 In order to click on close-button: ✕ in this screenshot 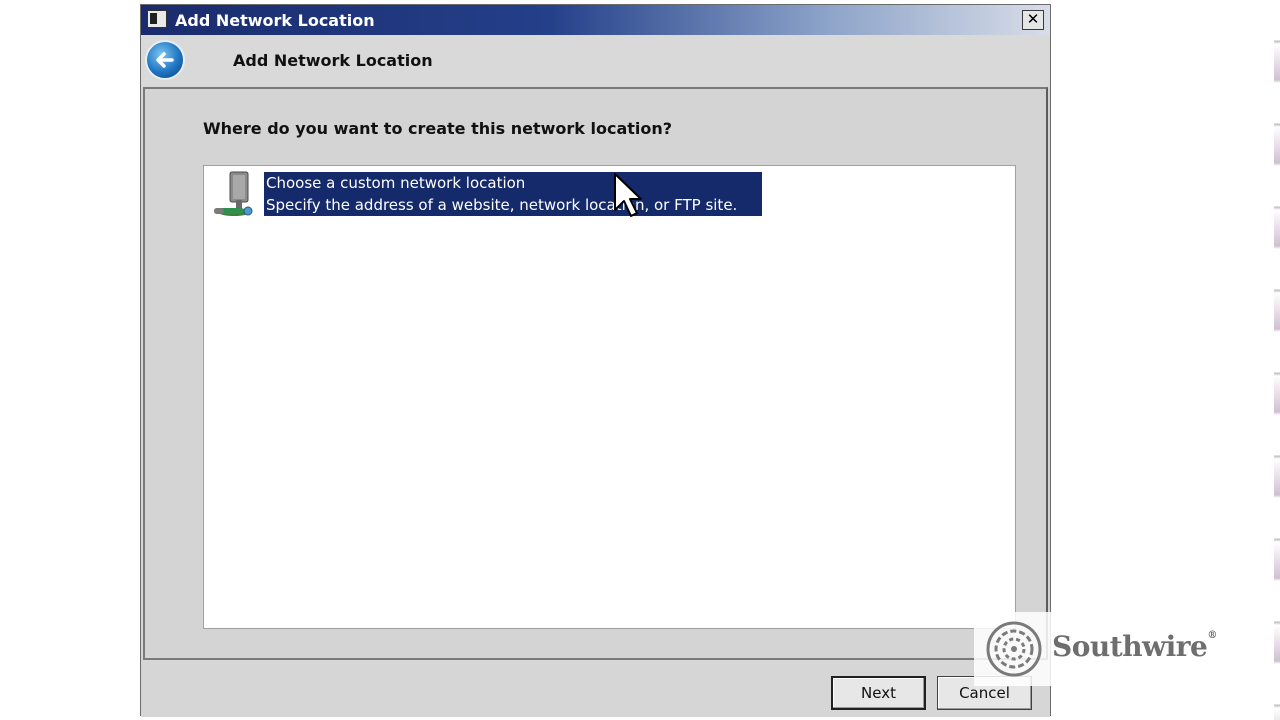, I will do `click(1033, 20)`.